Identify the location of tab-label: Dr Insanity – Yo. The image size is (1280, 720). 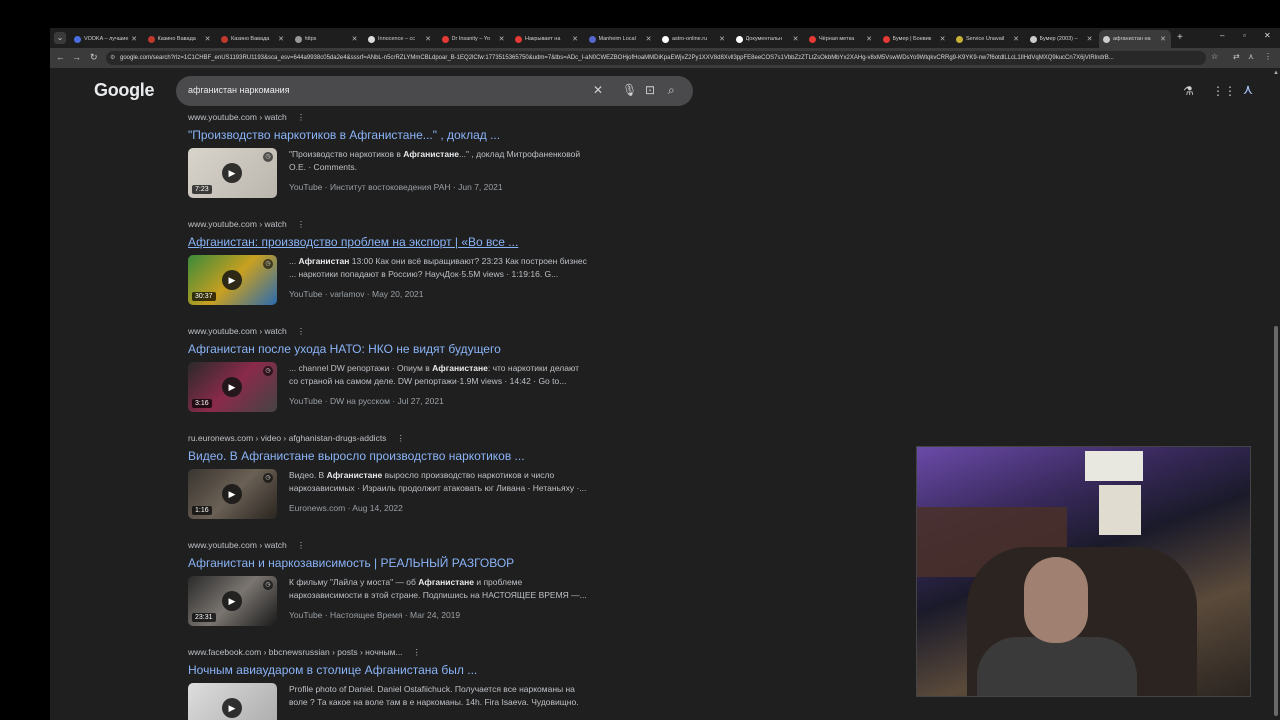
(471, 39).